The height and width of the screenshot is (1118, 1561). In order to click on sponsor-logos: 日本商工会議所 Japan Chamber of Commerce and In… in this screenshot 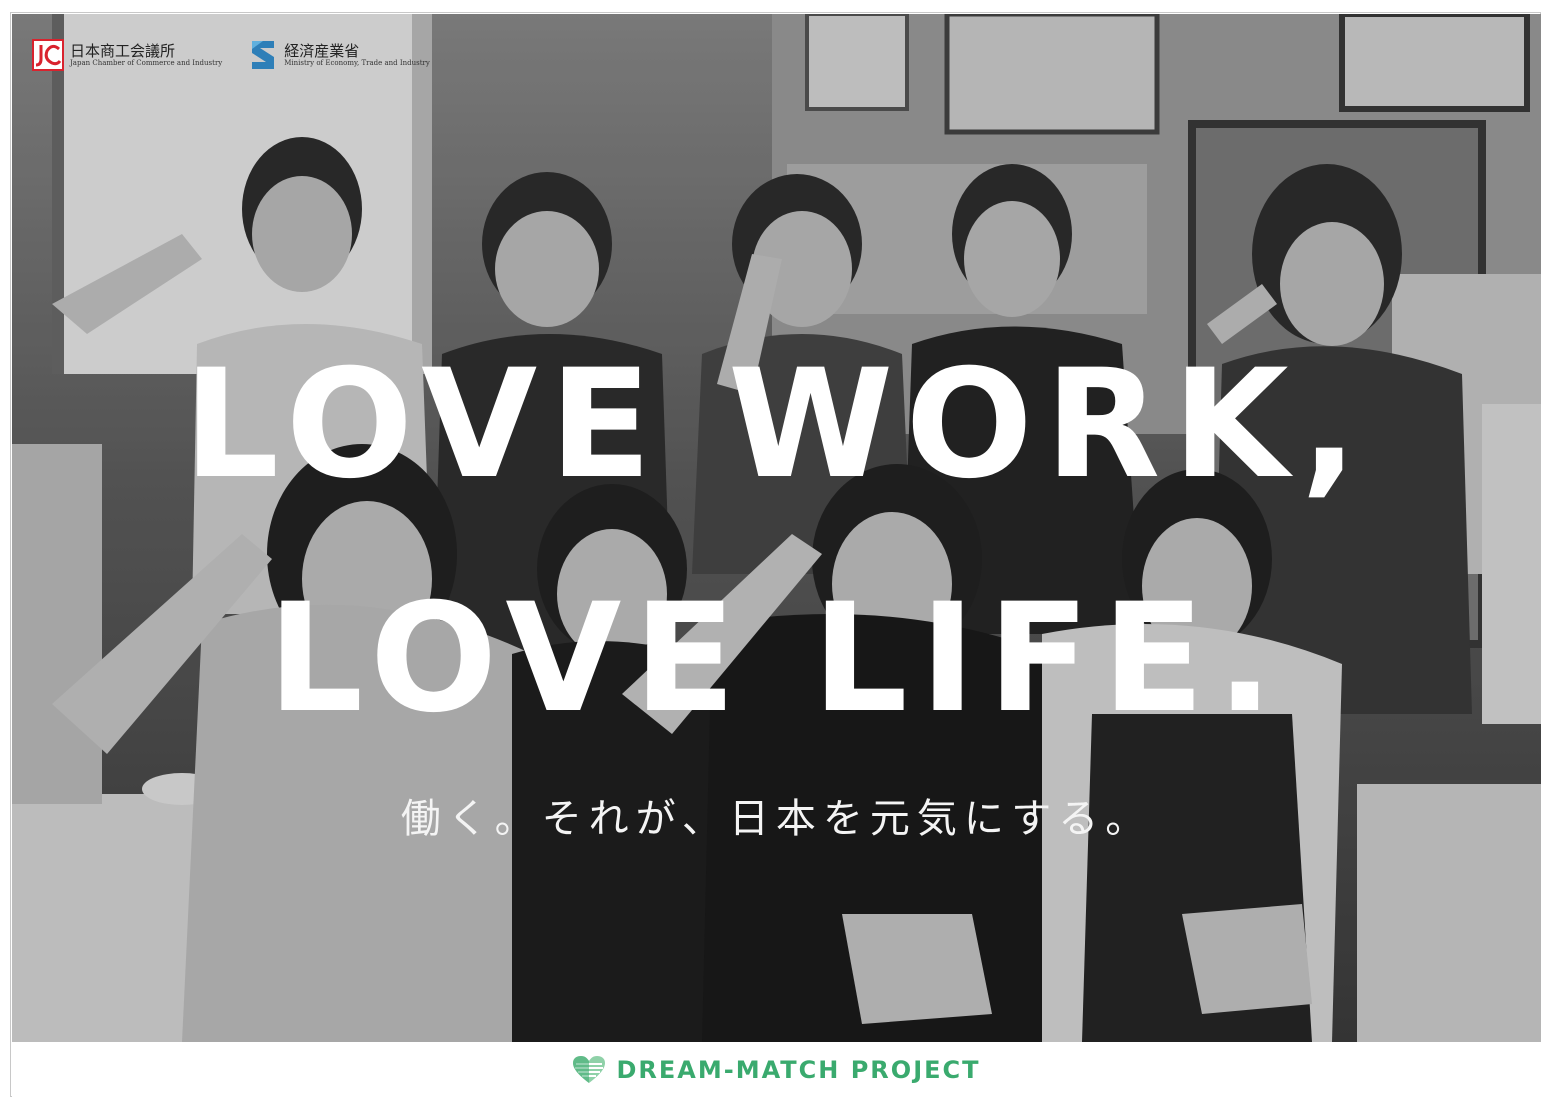, I will do `click(231, 55)`.